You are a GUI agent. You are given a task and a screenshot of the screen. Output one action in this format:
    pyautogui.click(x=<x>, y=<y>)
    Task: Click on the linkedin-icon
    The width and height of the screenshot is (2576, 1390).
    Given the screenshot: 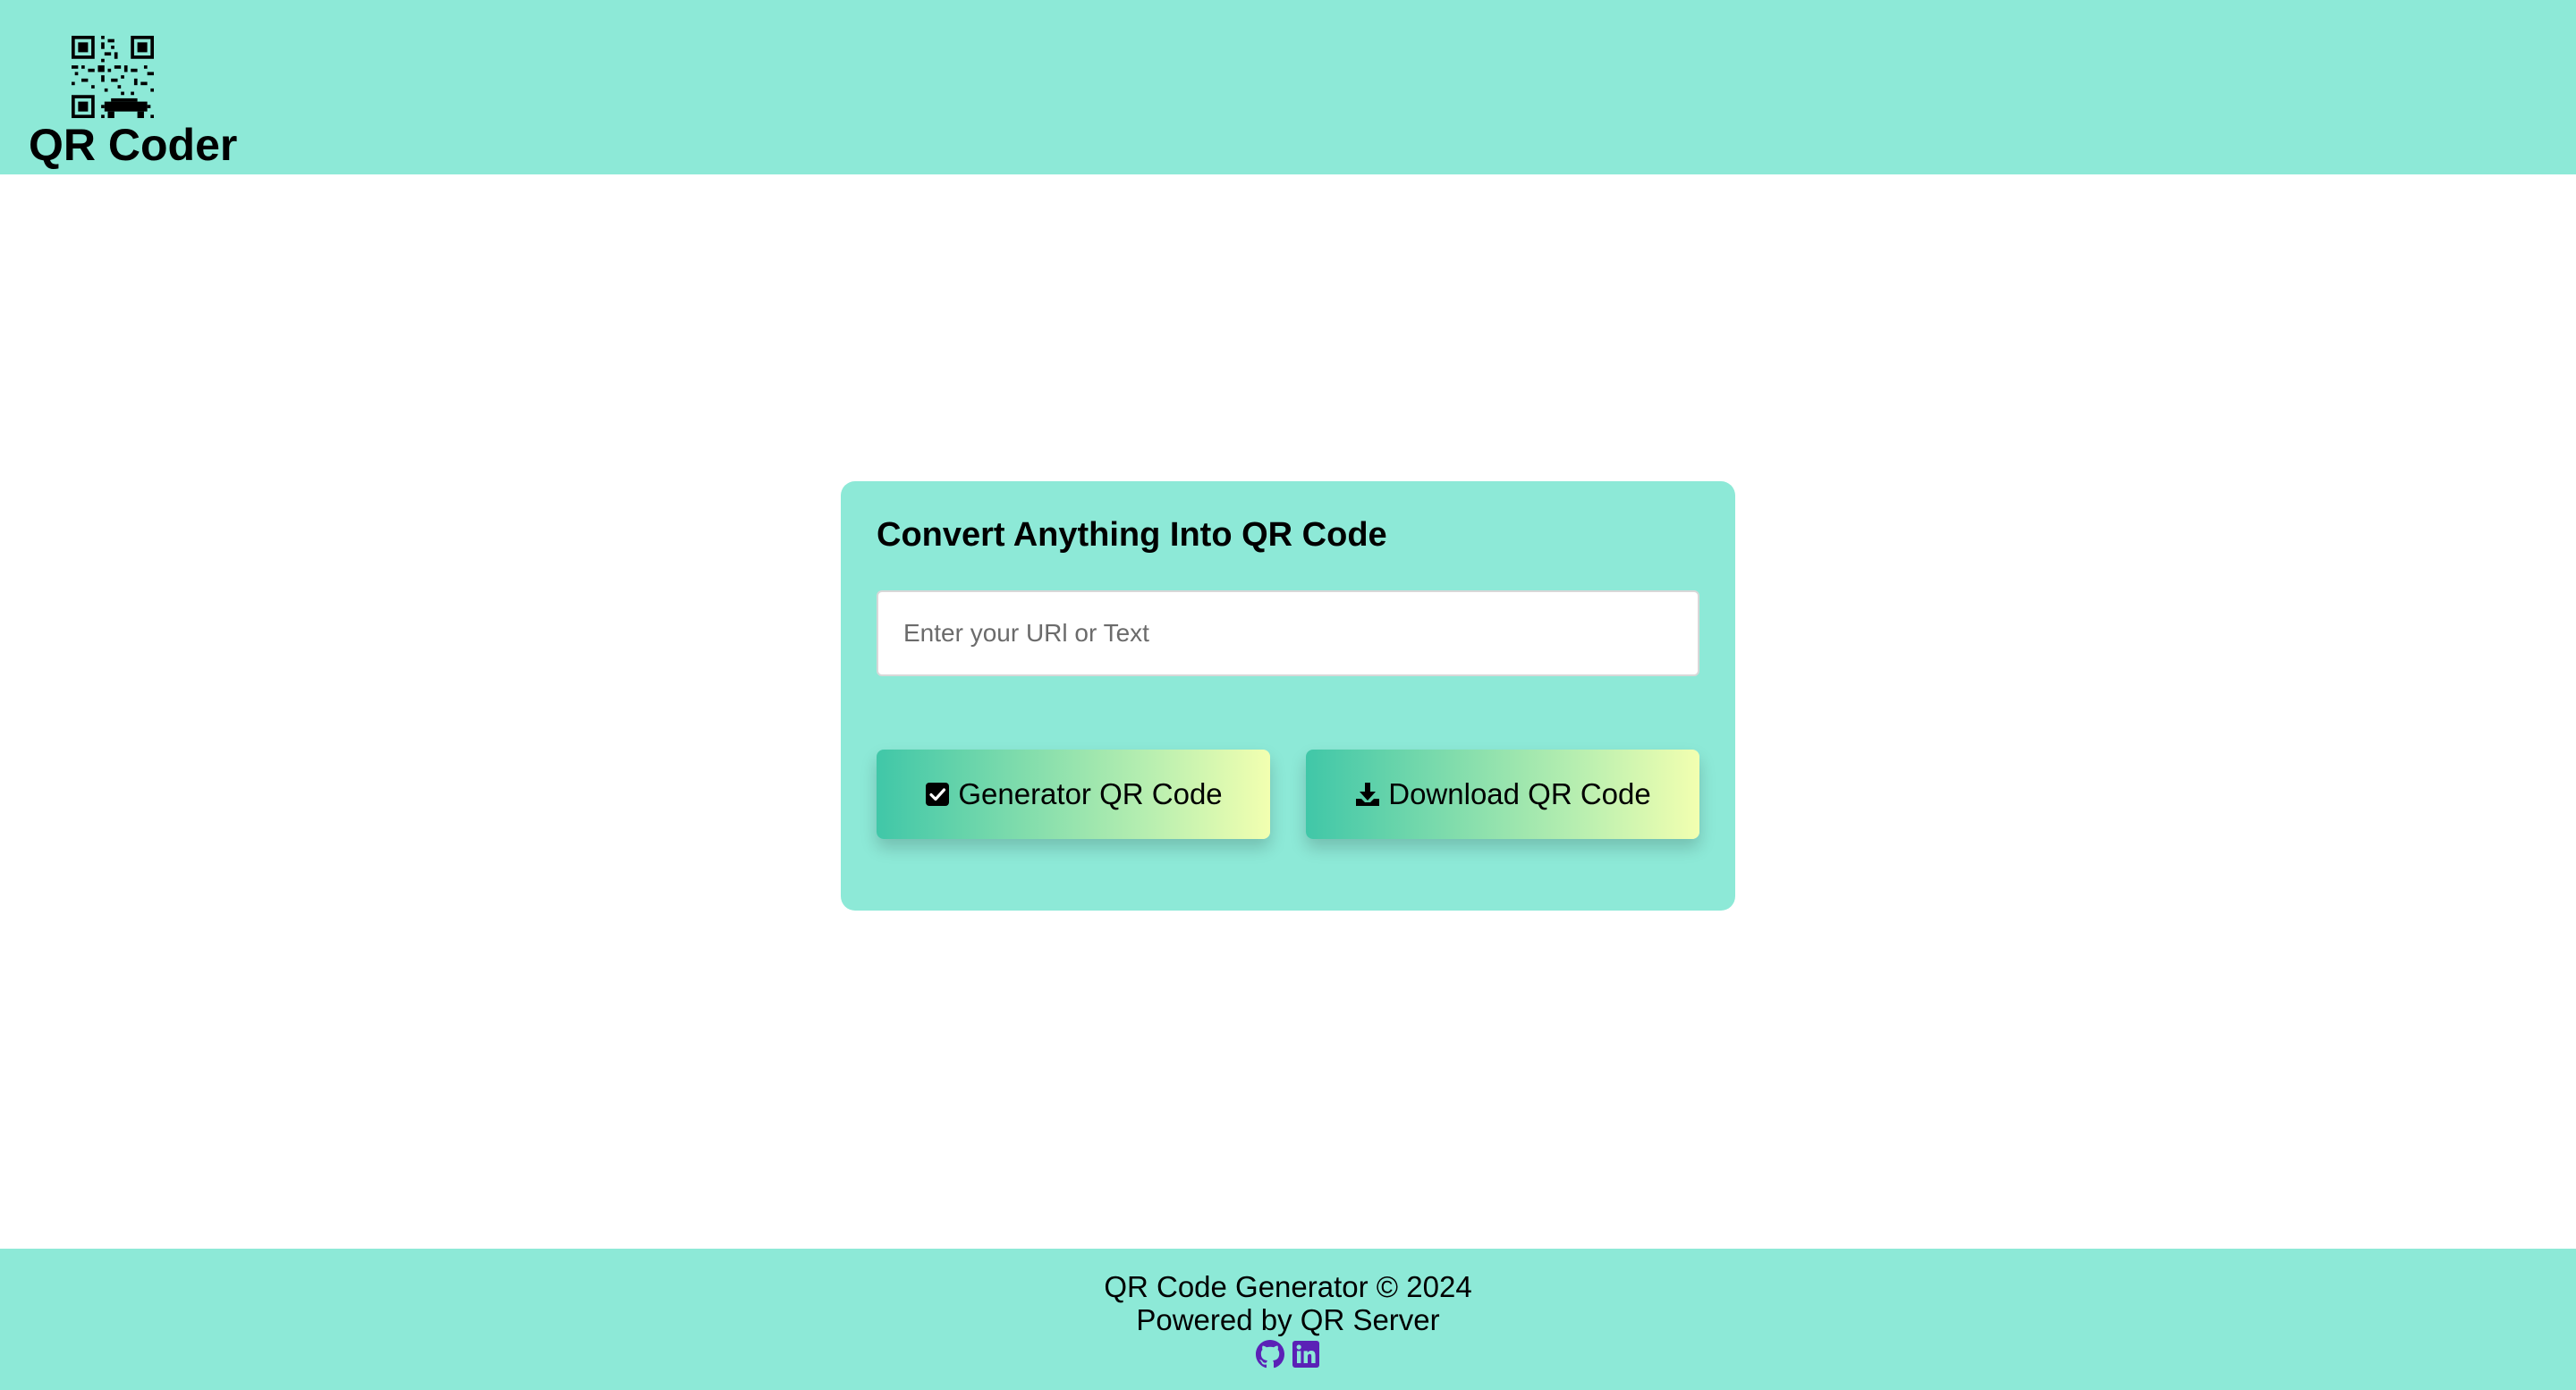 What is the action you would take?
    pyautogui.click(x=1305, y=1354)
    